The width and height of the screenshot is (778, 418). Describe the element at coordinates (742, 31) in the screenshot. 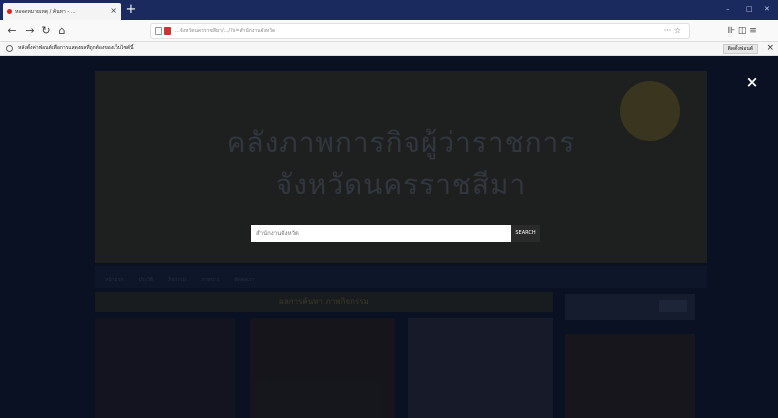

I see `toolbar-icons: ⊪ ◫ ≡` at that location.